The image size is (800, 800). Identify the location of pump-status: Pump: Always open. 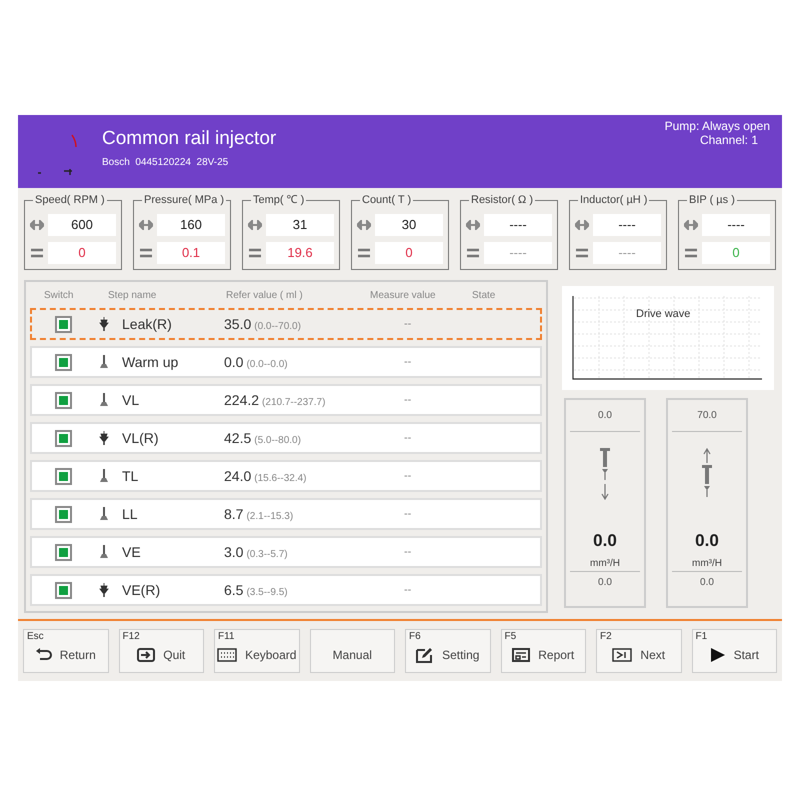
(717, 126).